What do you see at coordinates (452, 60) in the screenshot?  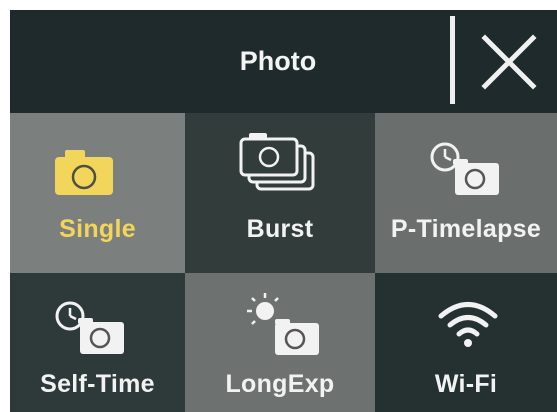 I see `header-divider` at bounding box center [452, 60].